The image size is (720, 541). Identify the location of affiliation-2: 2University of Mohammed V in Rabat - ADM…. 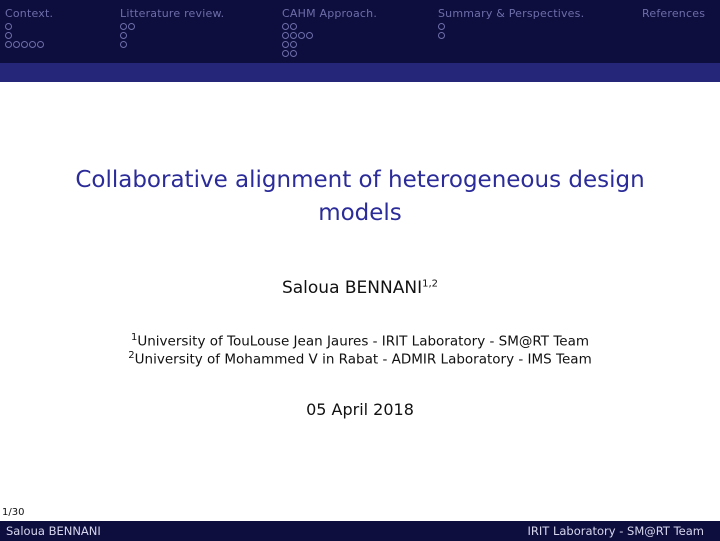
(360, 359).